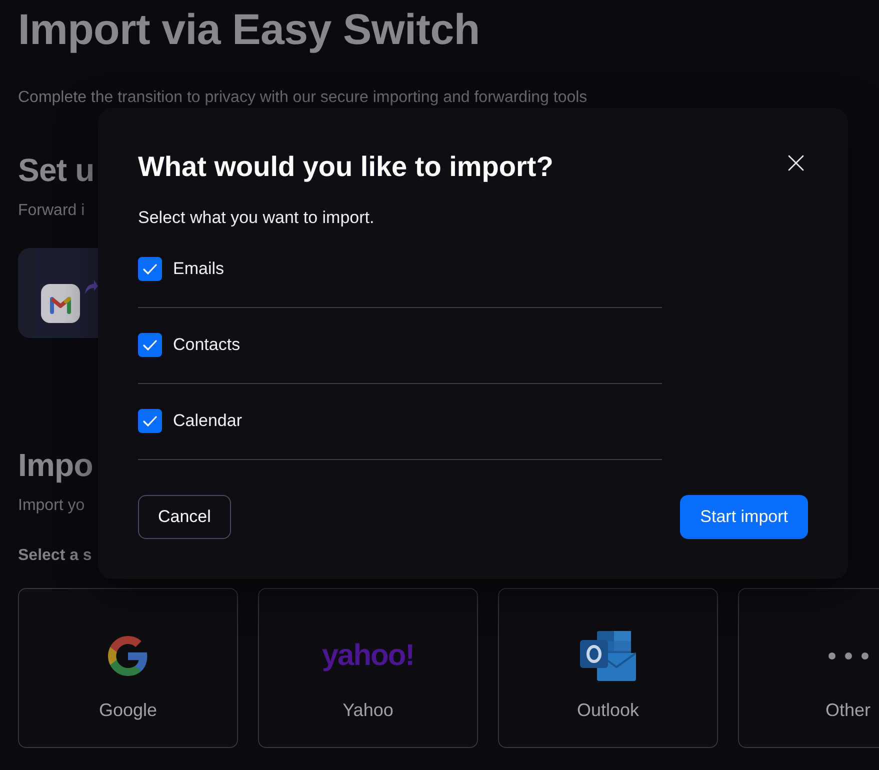  I want to click on start-import-button: Start import, so click(744, 517).